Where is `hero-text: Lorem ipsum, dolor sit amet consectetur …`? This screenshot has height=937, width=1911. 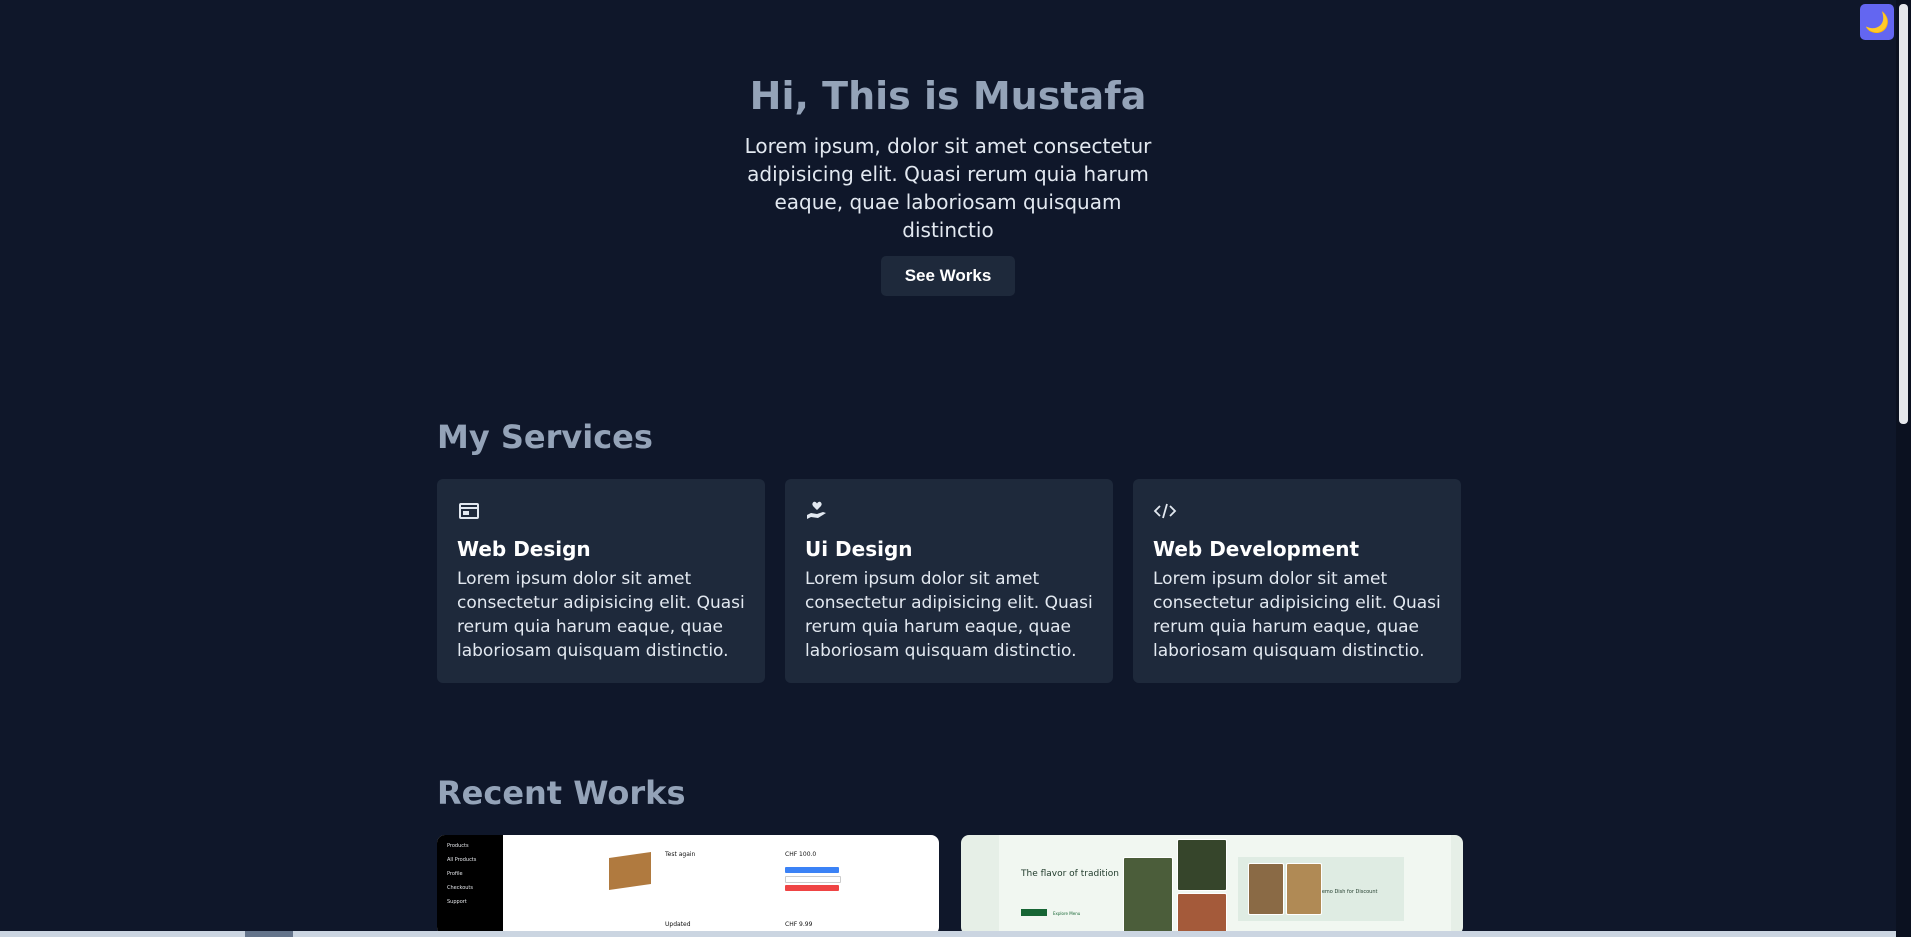 hero-text: Lorem ipsum, dolor sit amet consectetur … is located at coordinates (948, 188).